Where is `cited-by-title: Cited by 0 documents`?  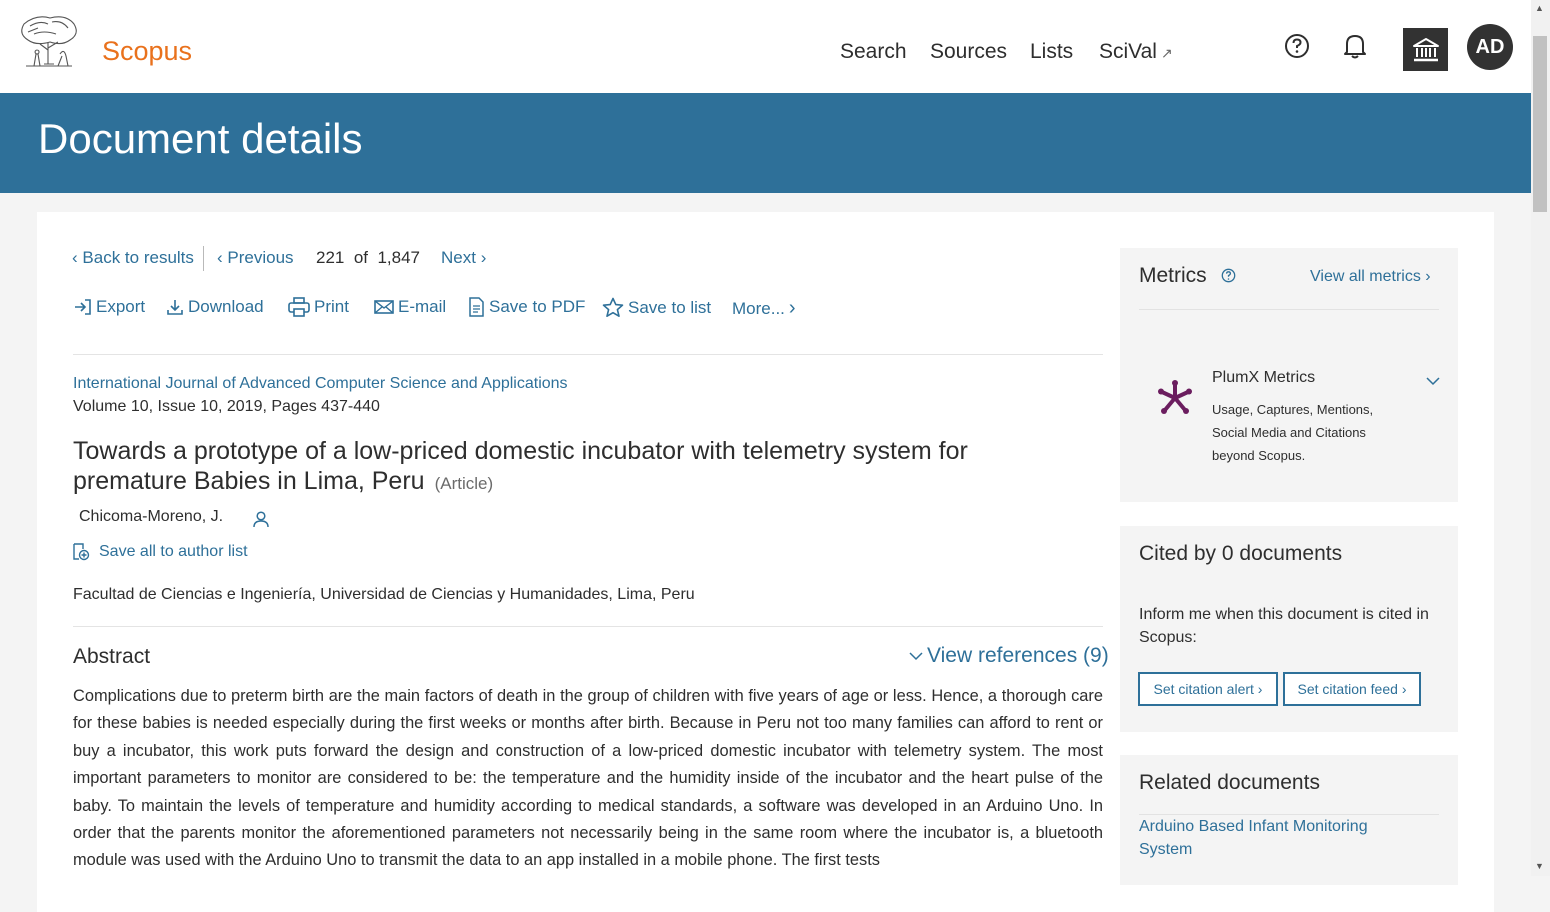
cited-by-title: Cited by 0 documents is located at coordinates (1241, 553).